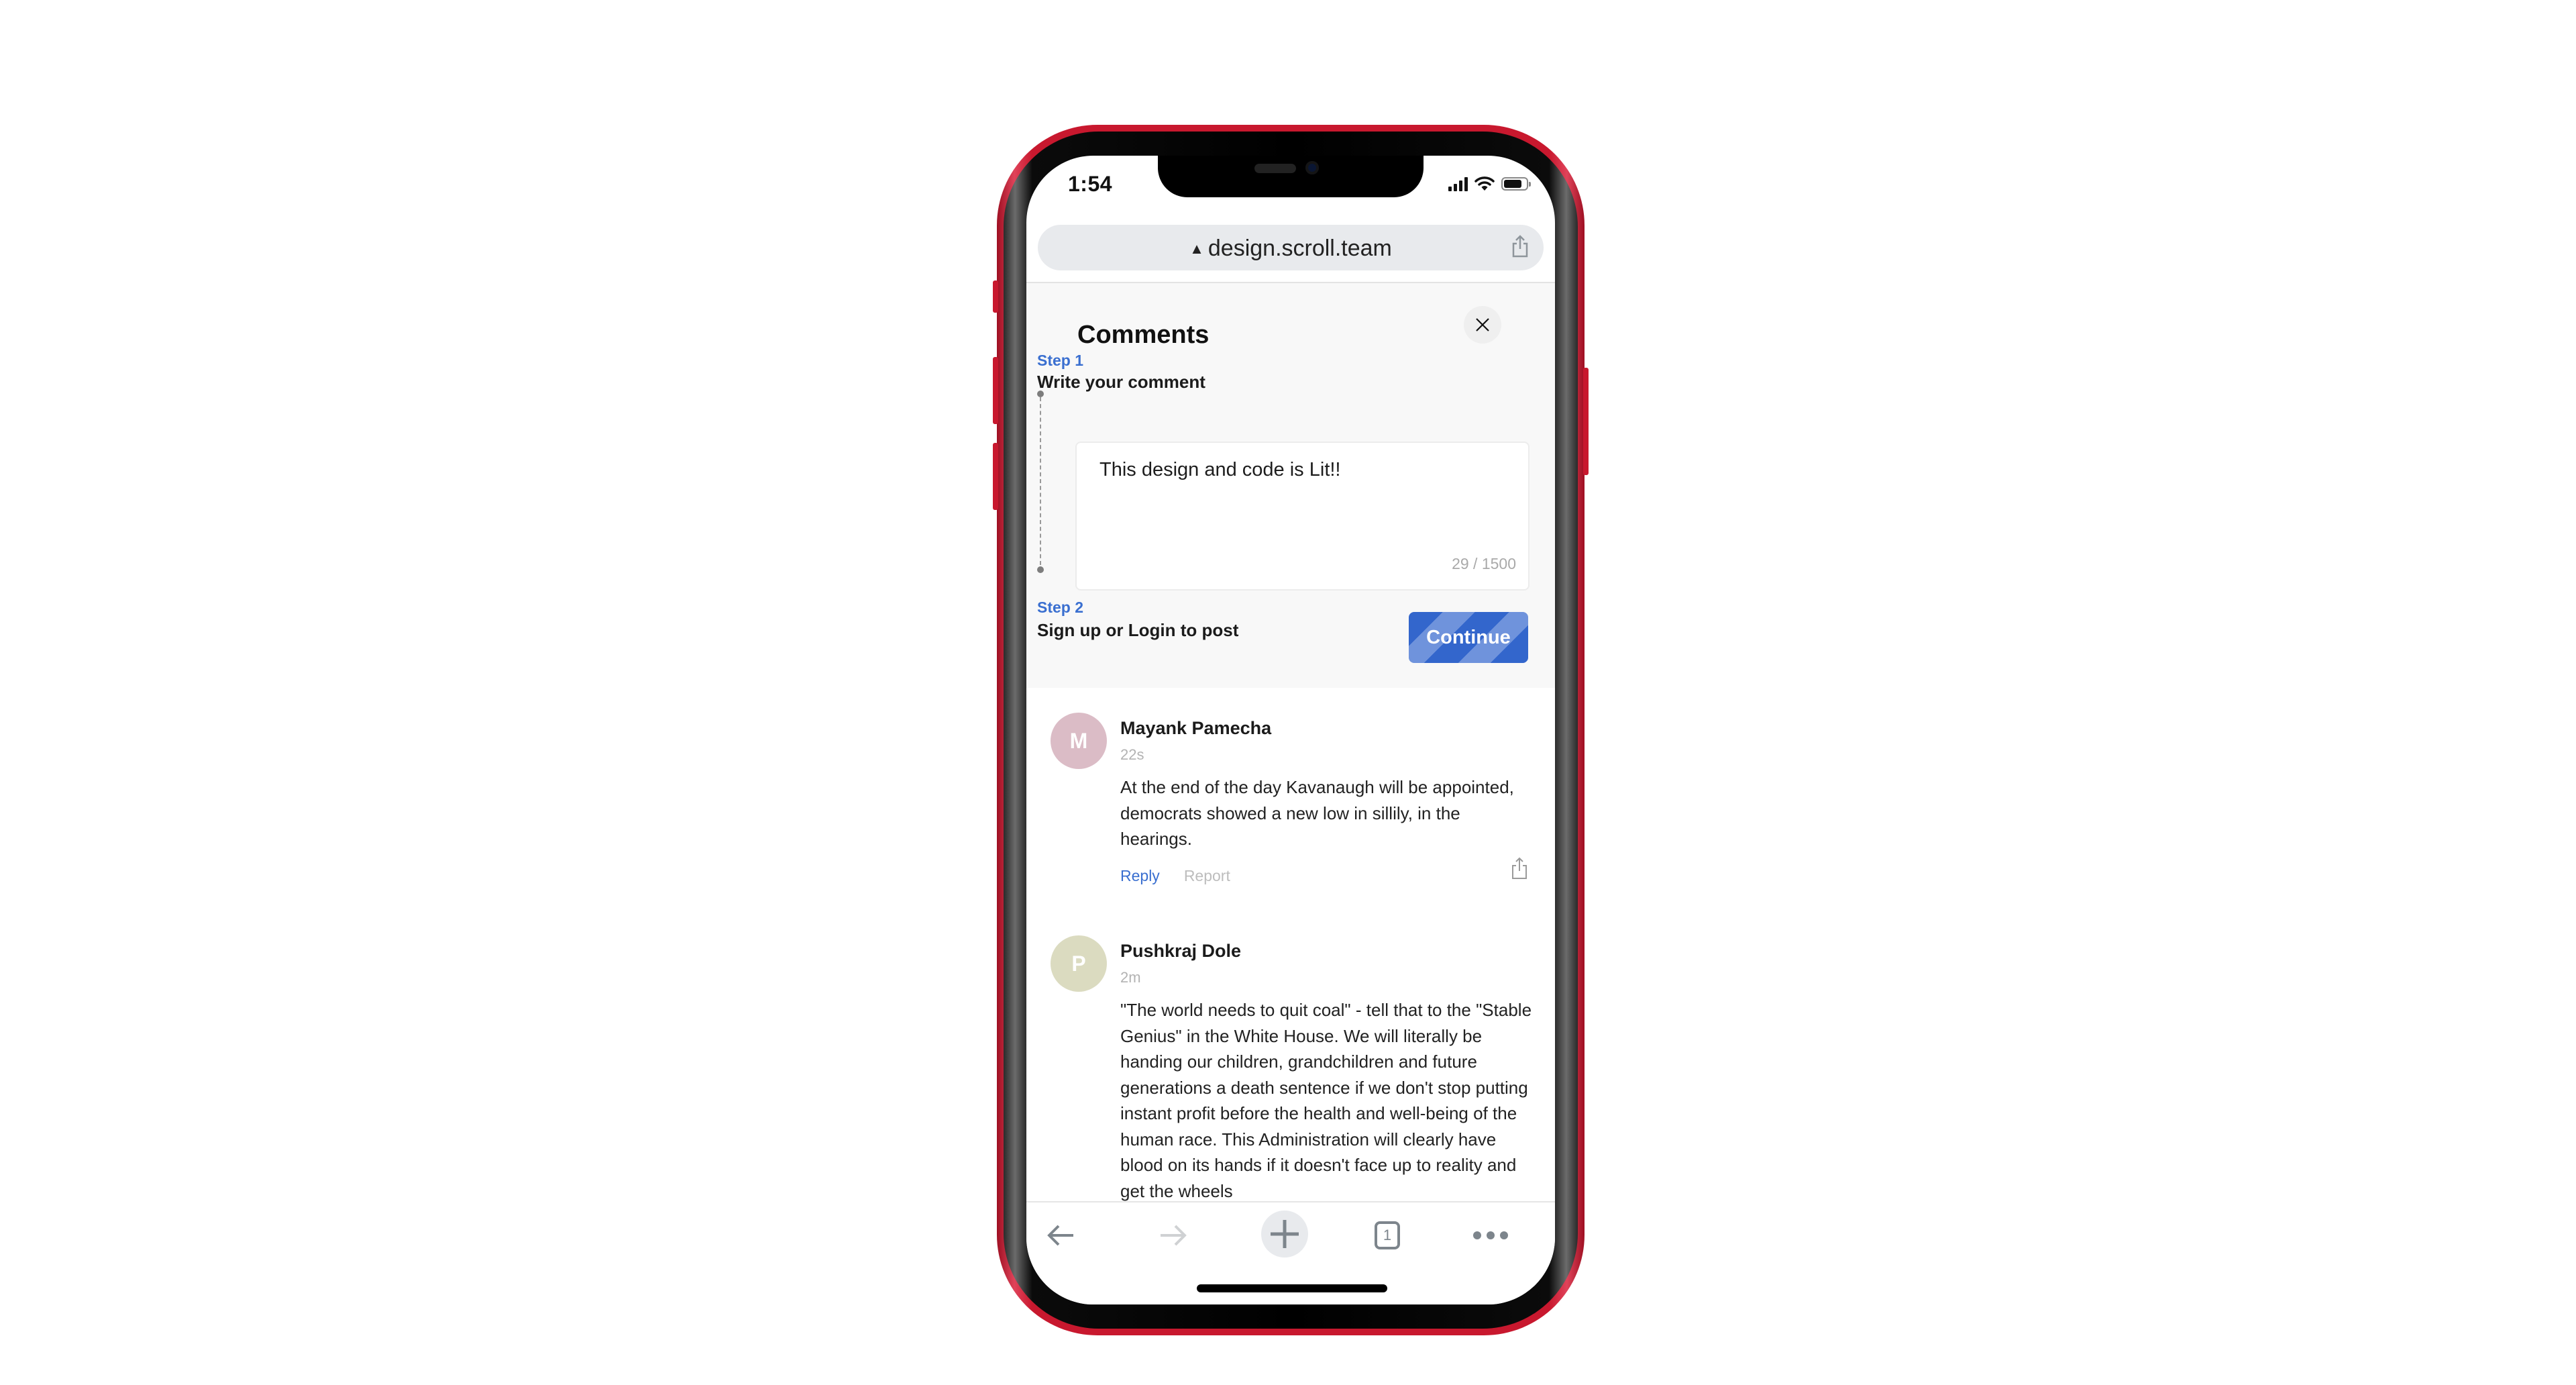 This screenshot has width=2576, height=1385. I want to click on close-icon, so click(1482, 324).